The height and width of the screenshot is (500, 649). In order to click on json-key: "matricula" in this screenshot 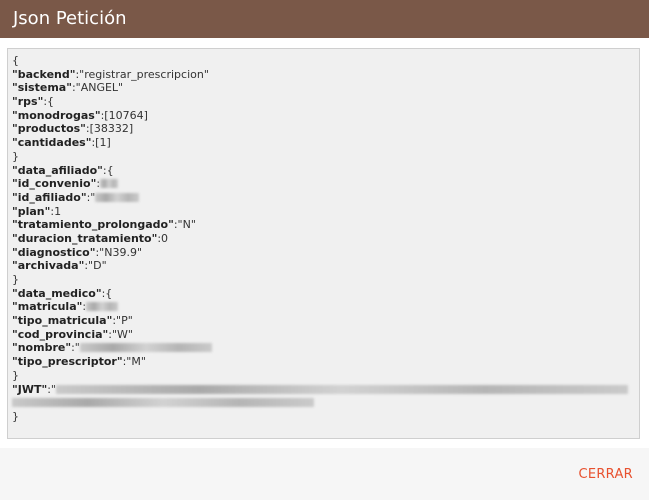, I will do `click(47, 307)`.